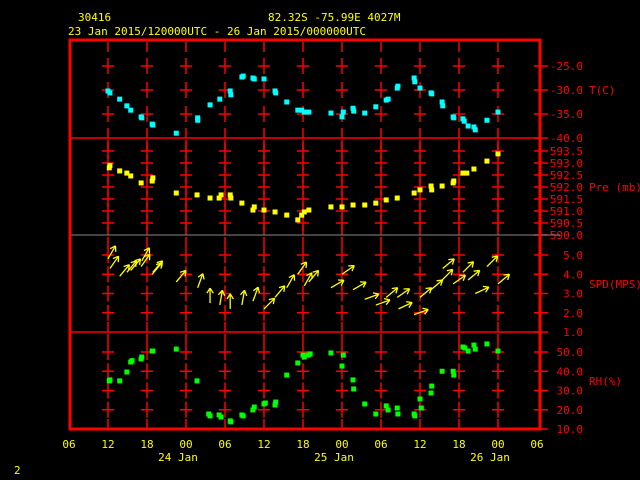 This screenshot has width=640, height=480. I want to click on panel-label-relative_humidity: RH(%), so click(605, 381).